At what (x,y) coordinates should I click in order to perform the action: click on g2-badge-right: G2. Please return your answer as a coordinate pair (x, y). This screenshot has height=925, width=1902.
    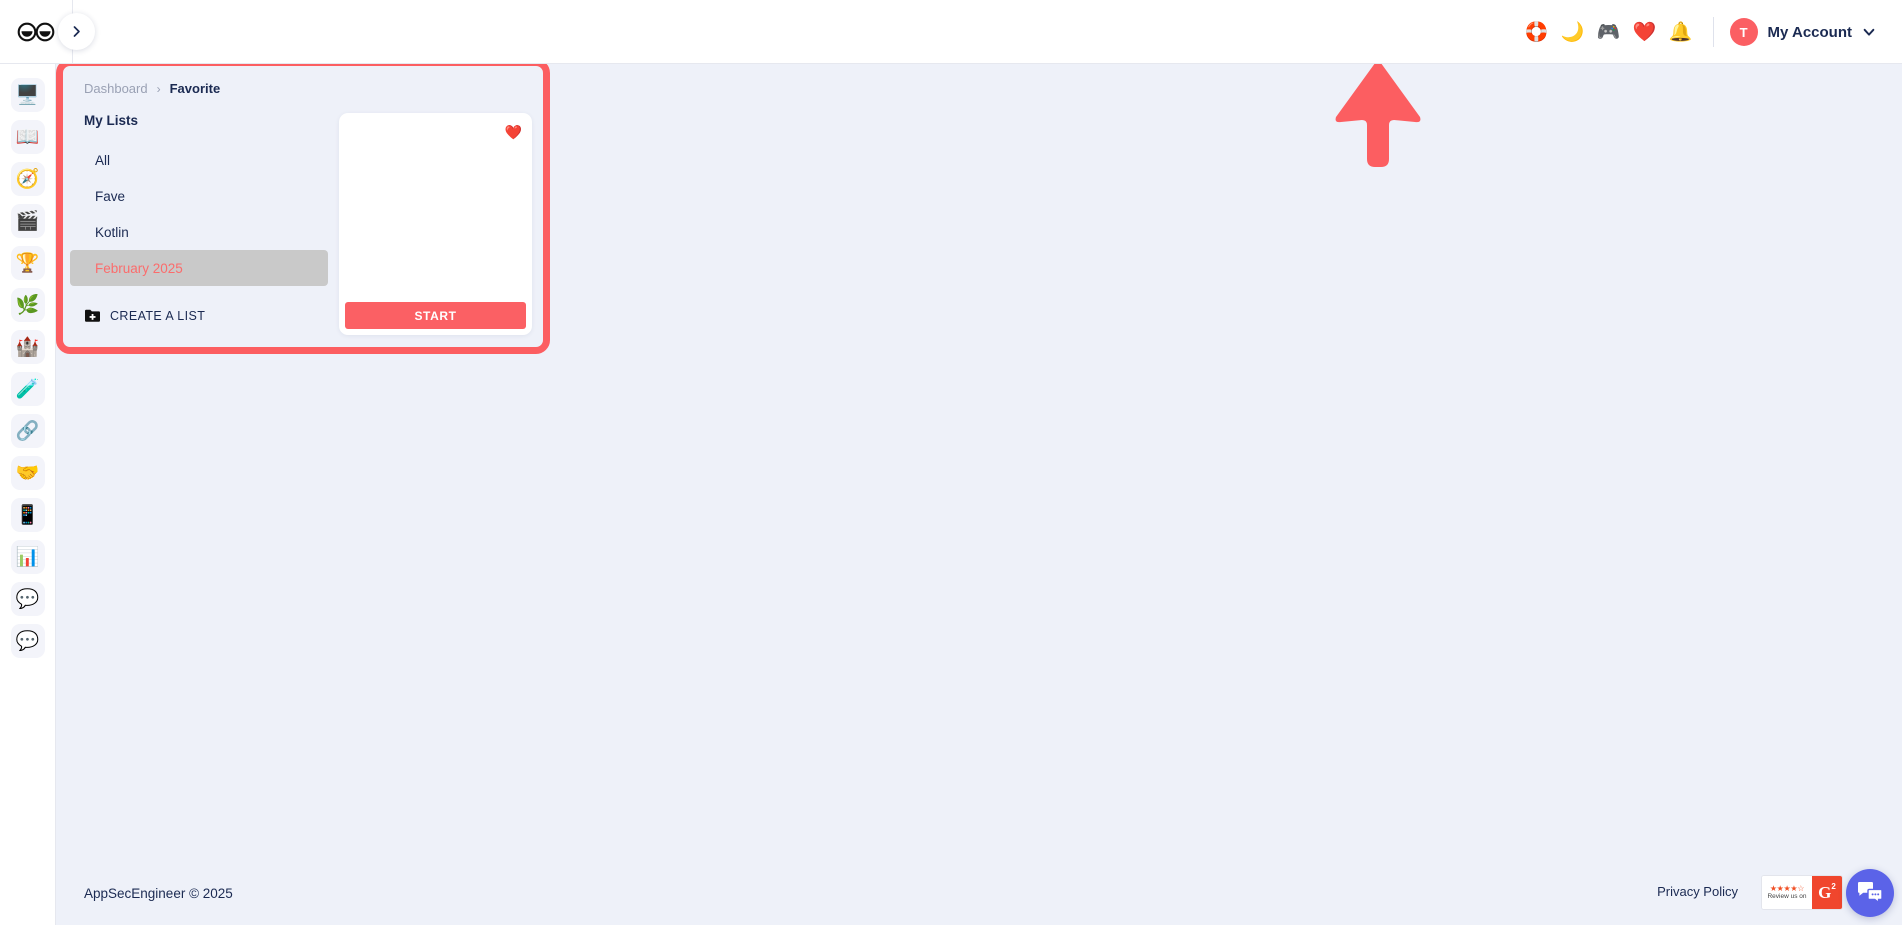
    Looking at the image, I should click on (1827, 892).